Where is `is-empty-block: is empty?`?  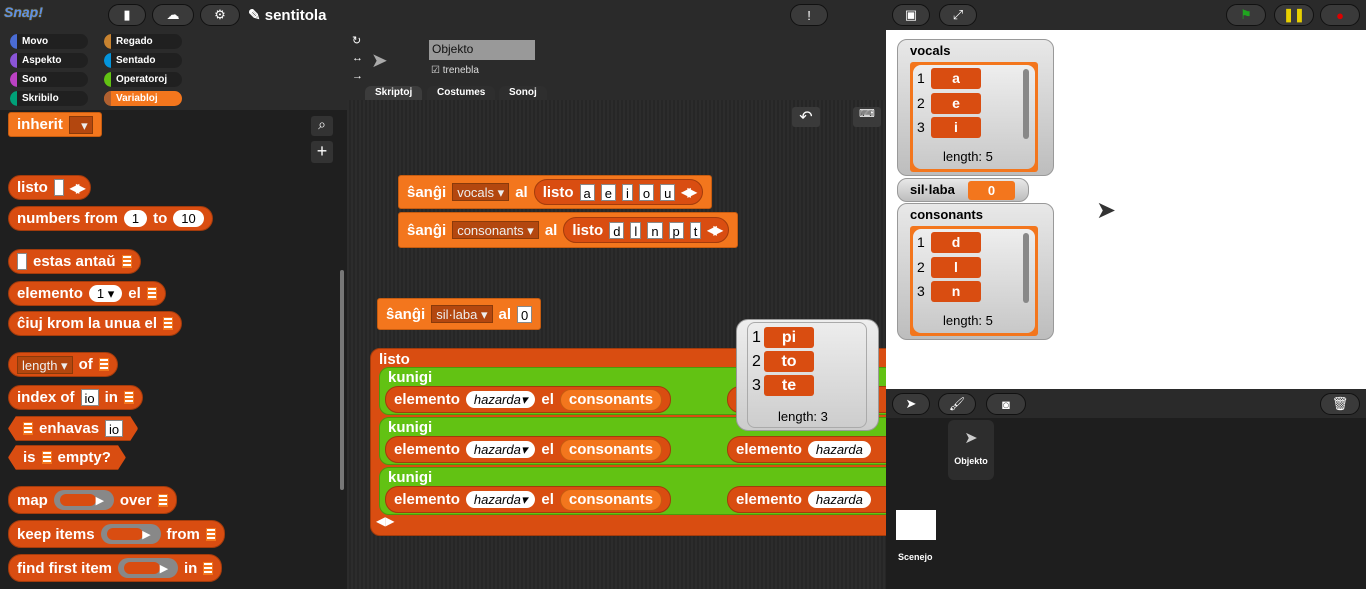 is-empty-block: is empty? is located at coordinates (67, 457).